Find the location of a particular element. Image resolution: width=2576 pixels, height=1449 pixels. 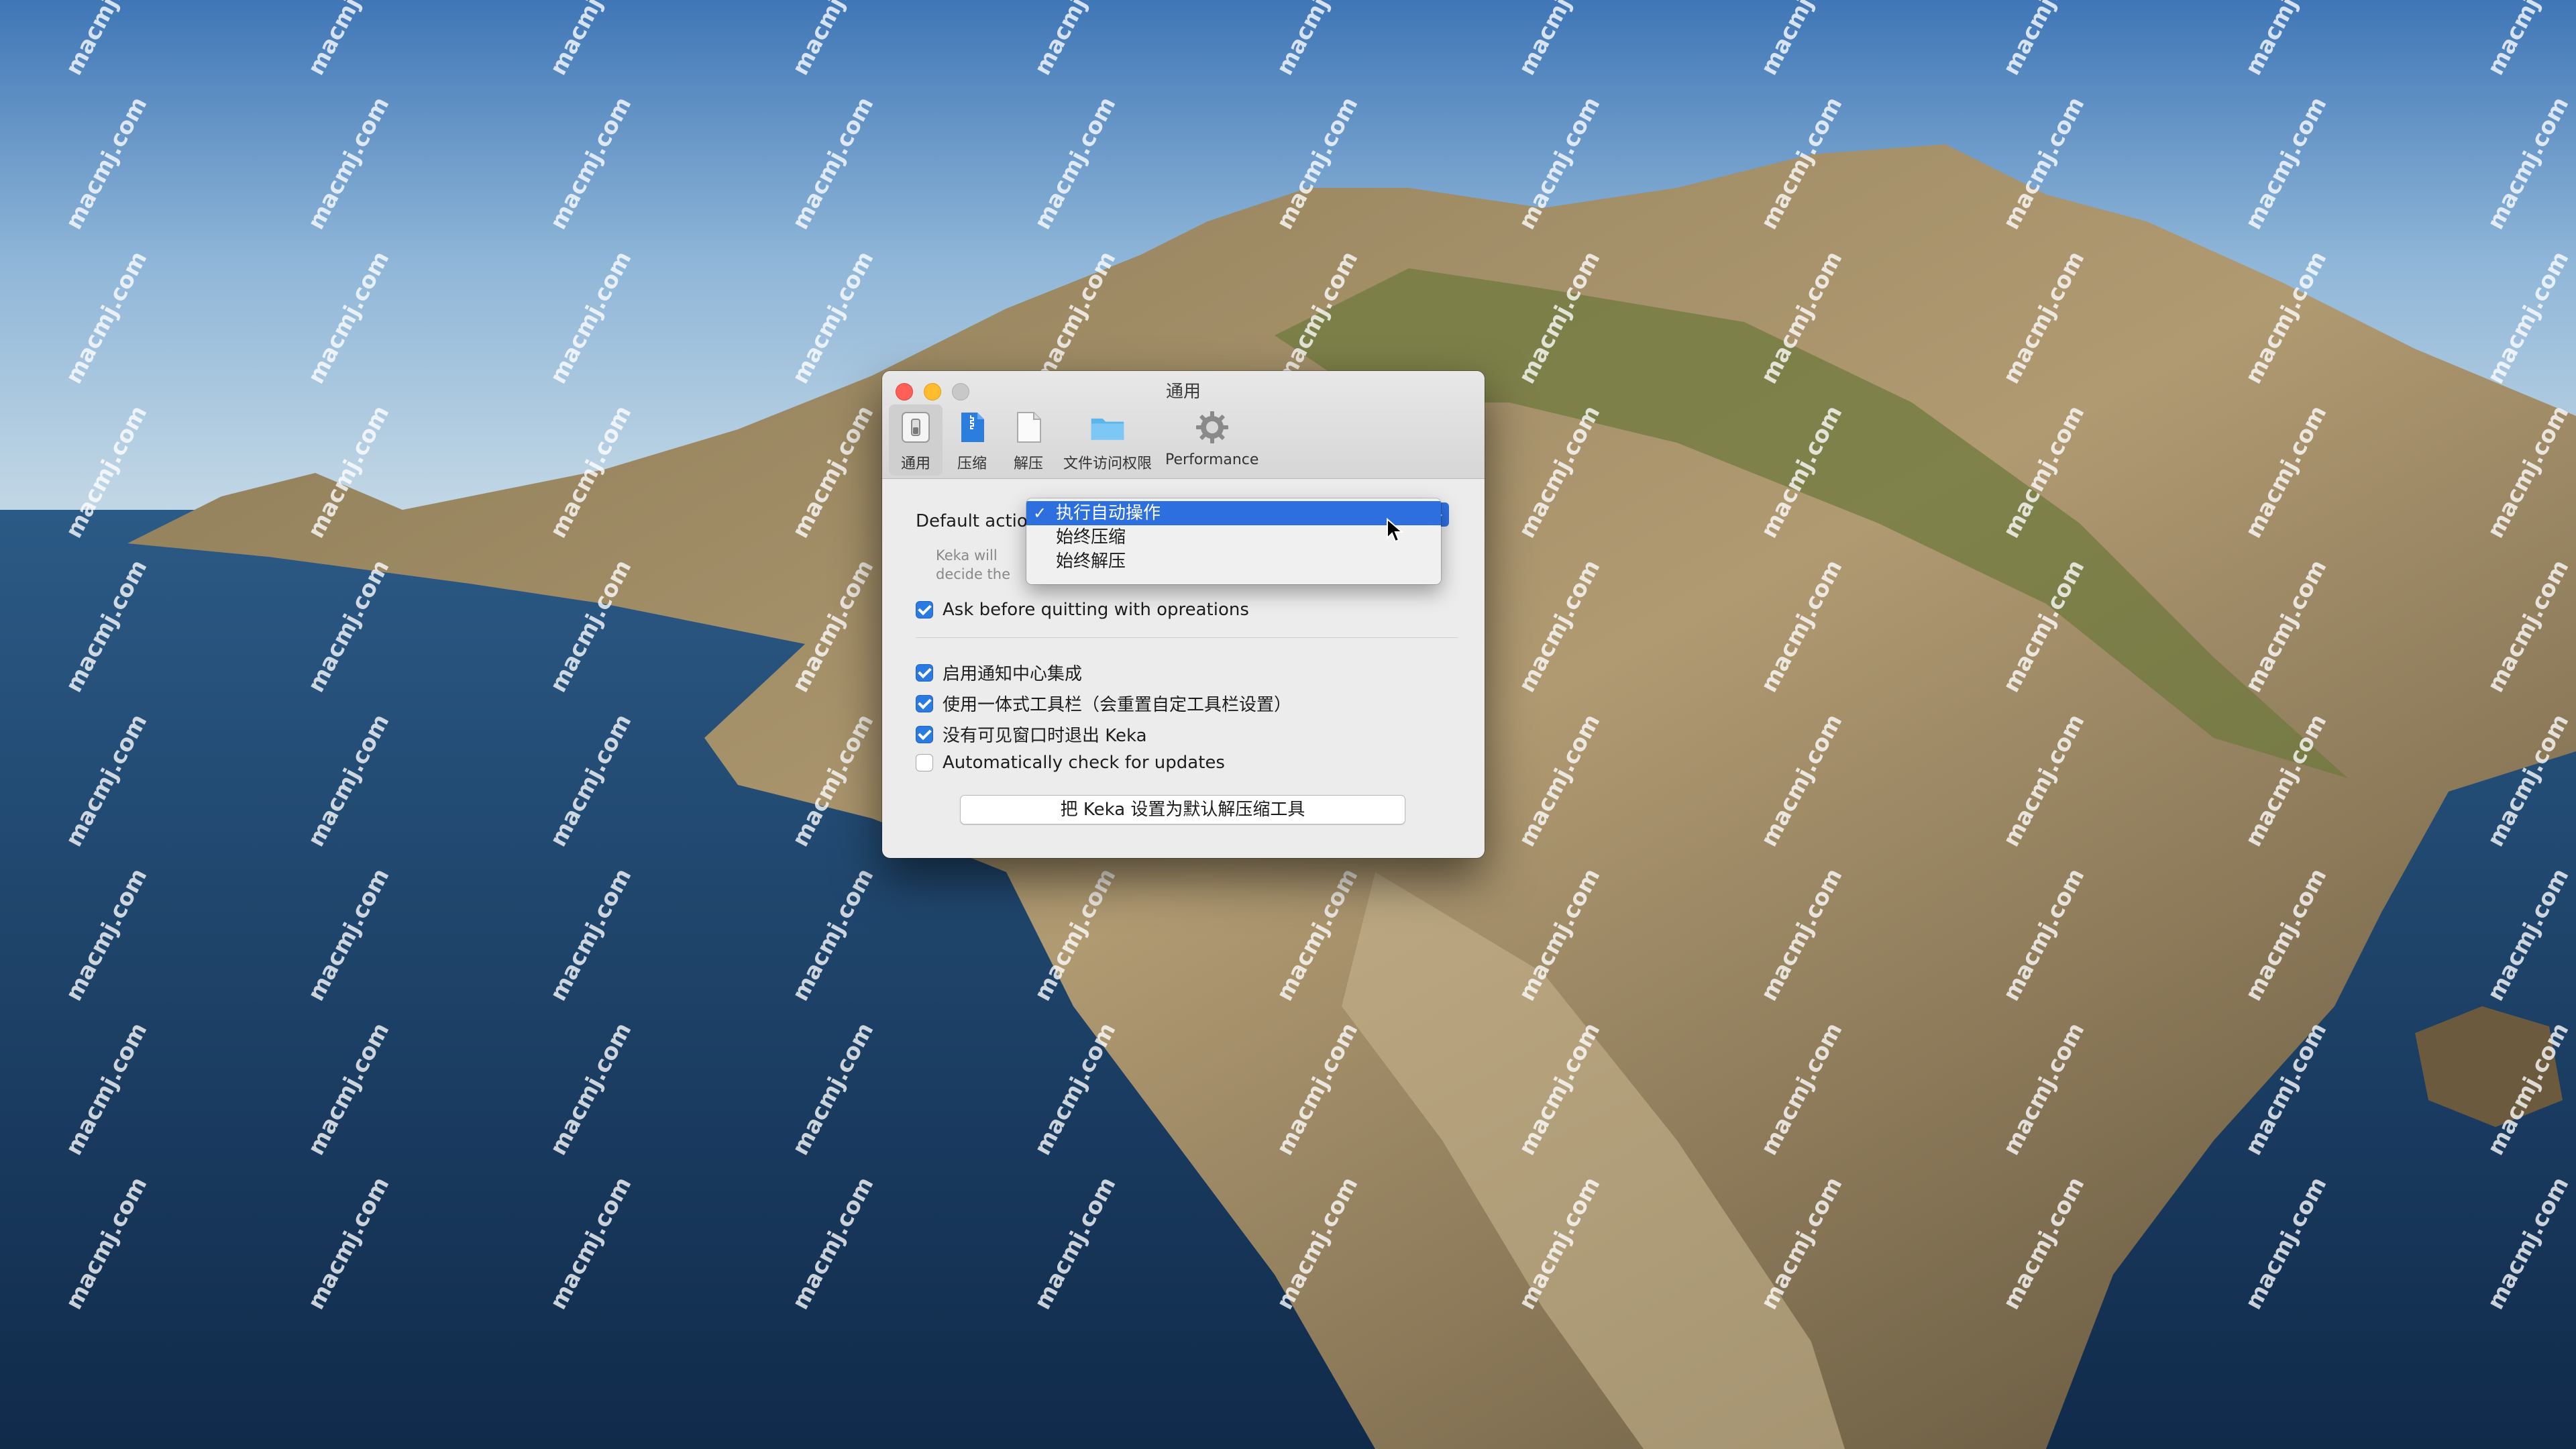

tab-performance: Performance is located at coordinates (1212, 440).